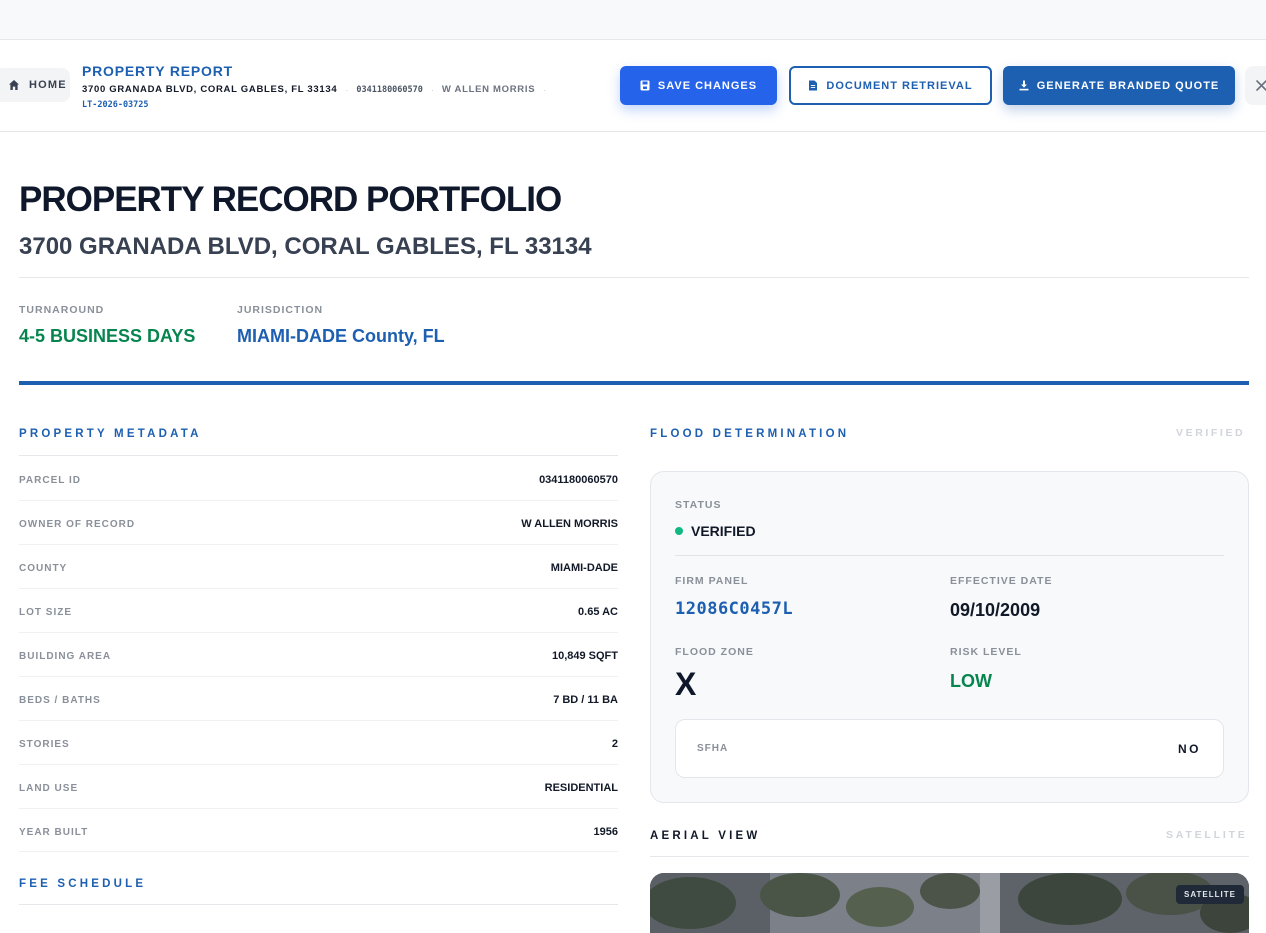  I want to click on effective-date-value: 09/10/2009, so click(995, 610).